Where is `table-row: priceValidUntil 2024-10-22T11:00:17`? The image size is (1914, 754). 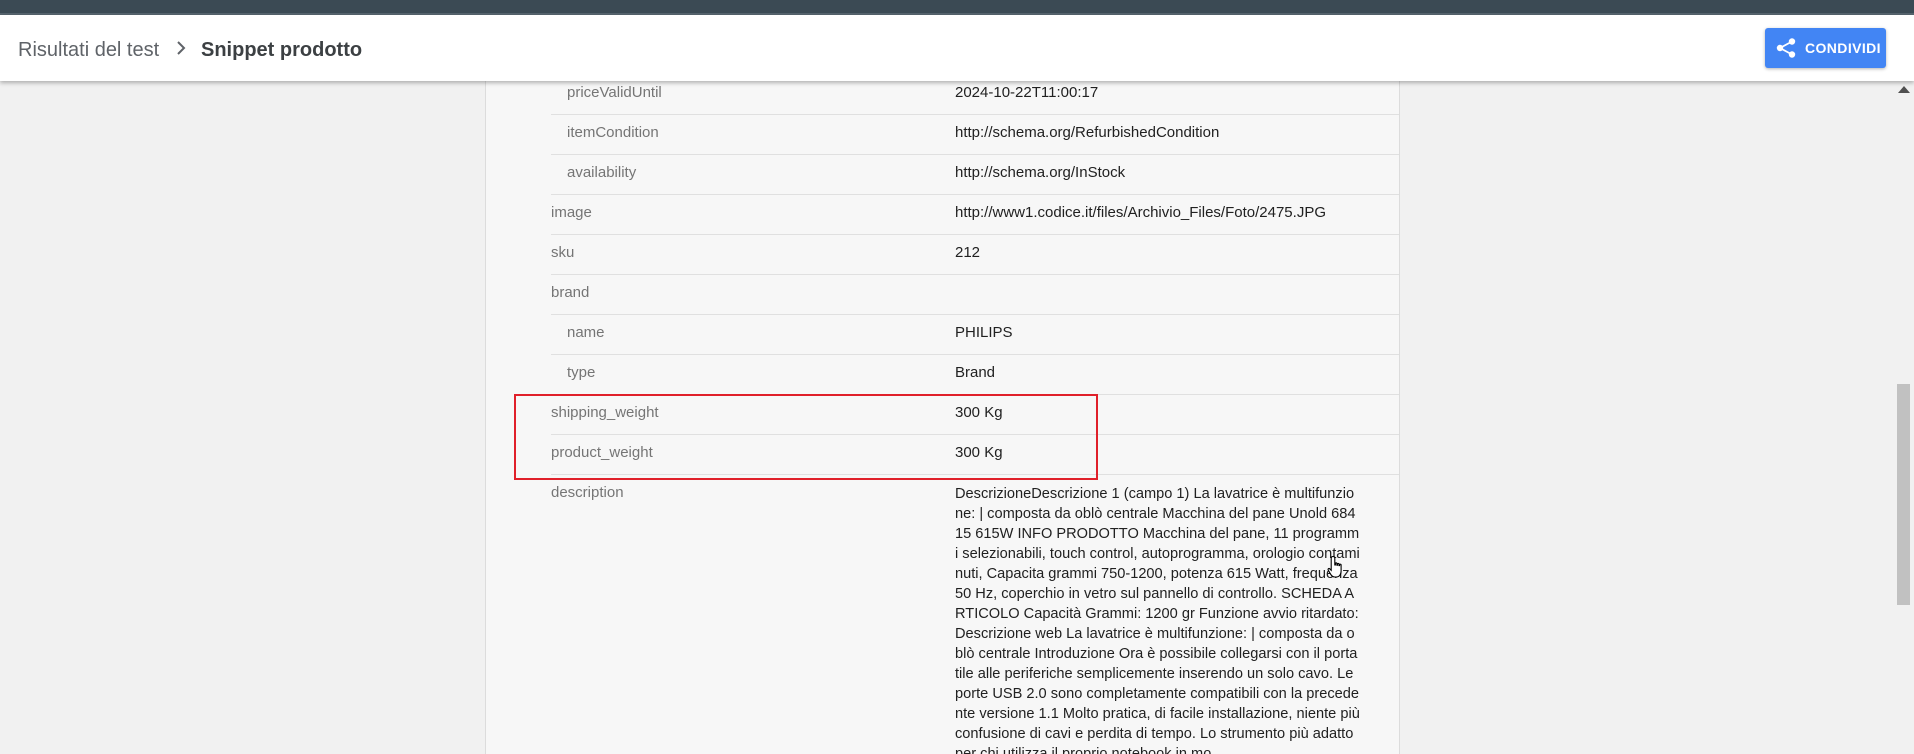 table-row: priceValidUntil 2024-10-22T11:00:17 is located at coordinates (975, 98).